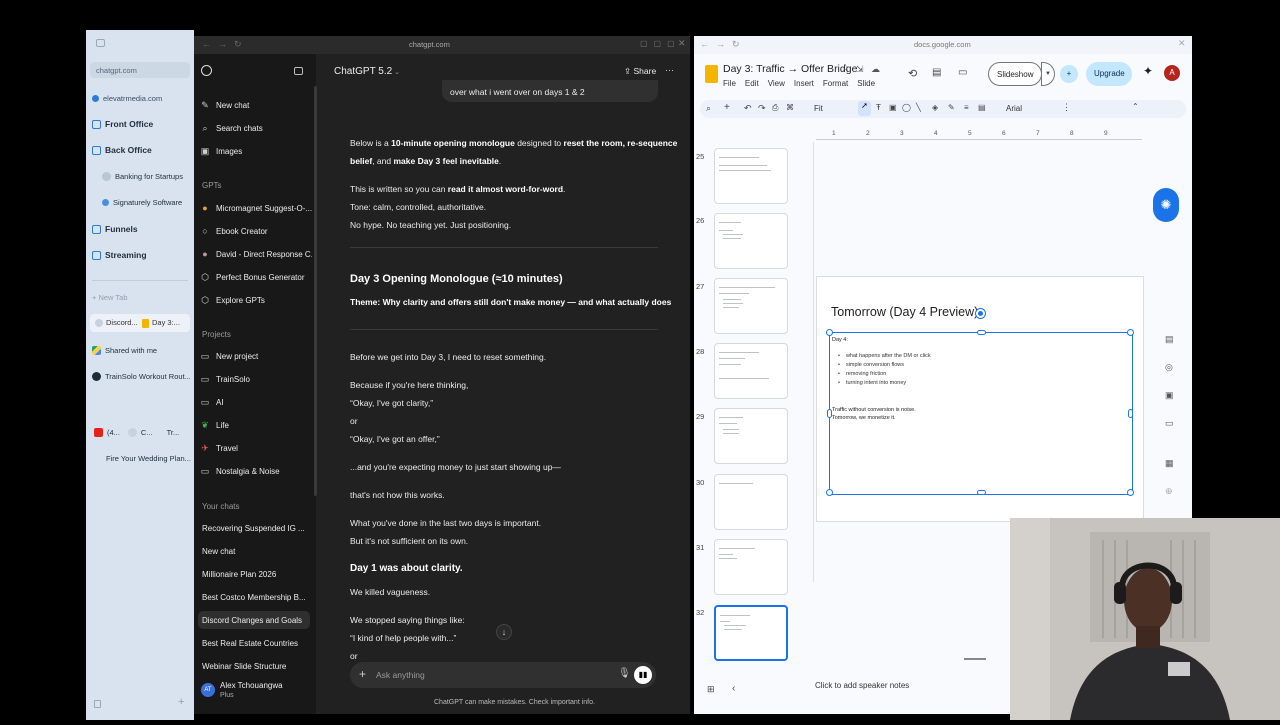 This screenshot has height=725, width=1280. I want to click on attach-plus-icon: +, so click(362, 674).